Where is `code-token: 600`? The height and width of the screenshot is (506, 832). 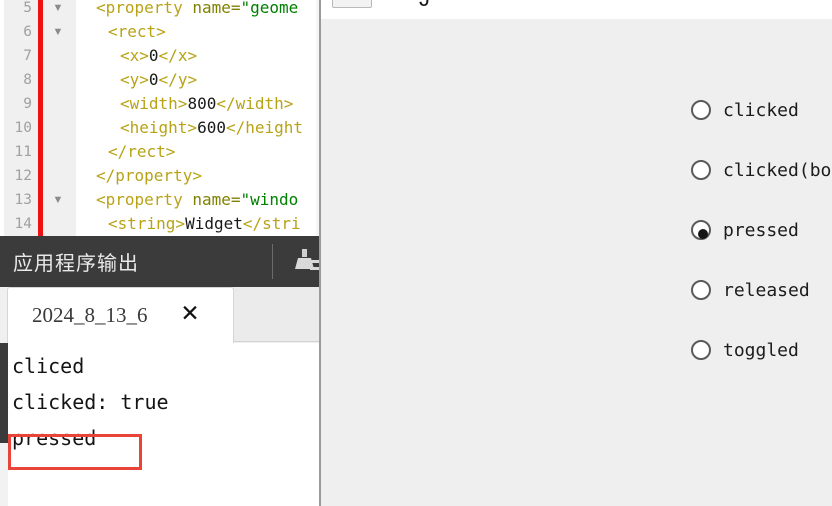
code-token: 600 is located at coordinates (211, 127).